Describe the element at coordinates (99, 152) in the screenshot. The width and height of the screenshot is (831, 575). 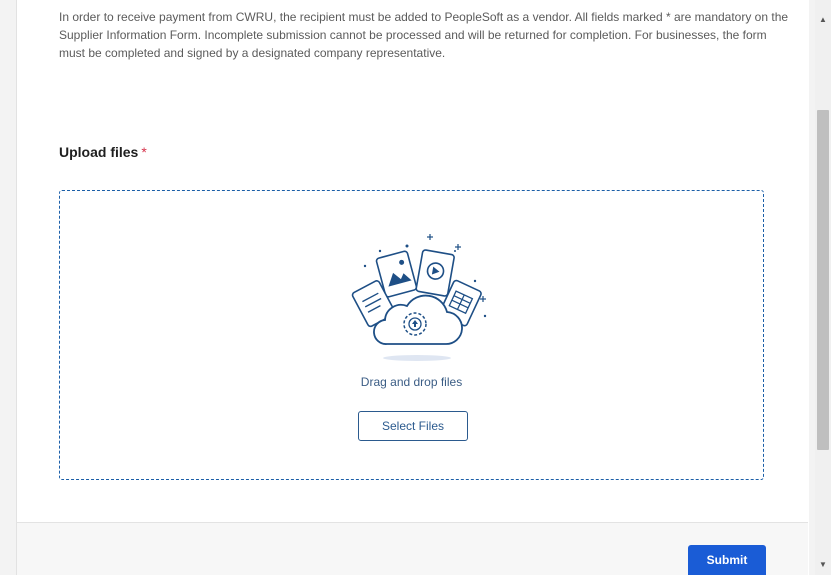
I see `upload-label-text: Upload files` at that location.